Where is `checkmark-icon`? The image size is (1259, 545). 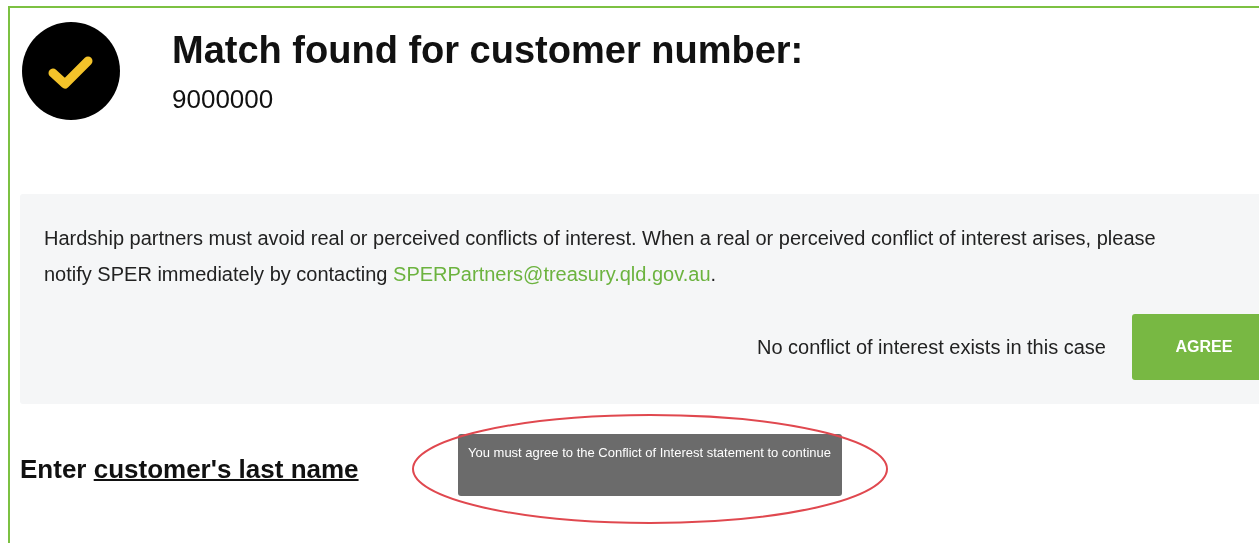 checkmark-icon is located at coordinates (71, 71).